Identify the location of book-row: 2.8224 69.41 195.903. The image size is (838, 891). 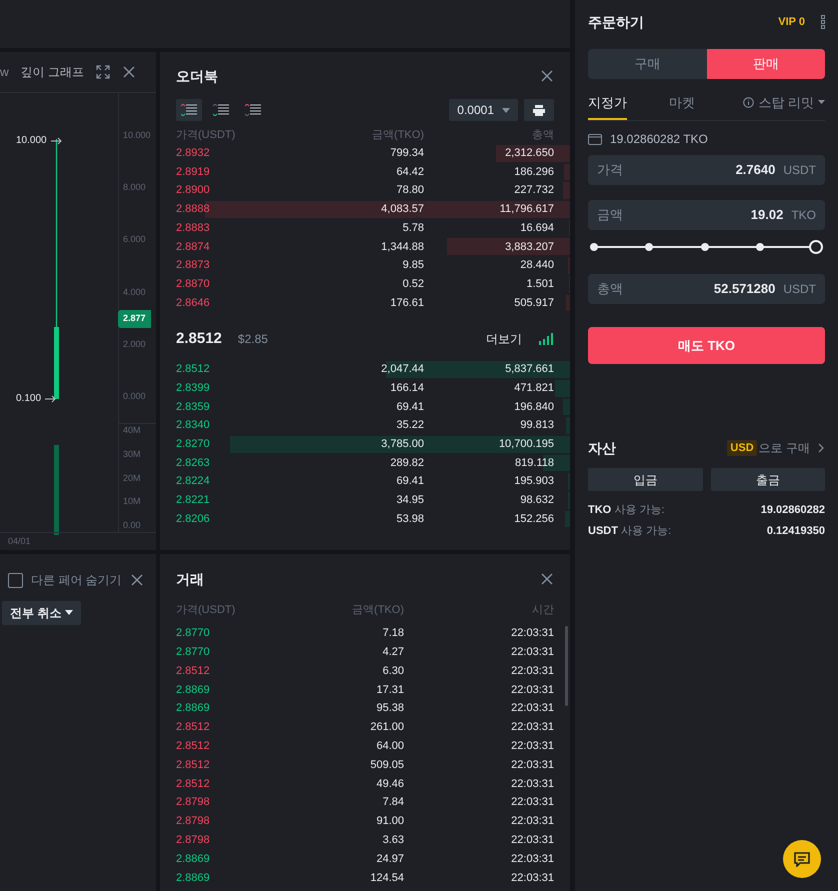
(365, 481).